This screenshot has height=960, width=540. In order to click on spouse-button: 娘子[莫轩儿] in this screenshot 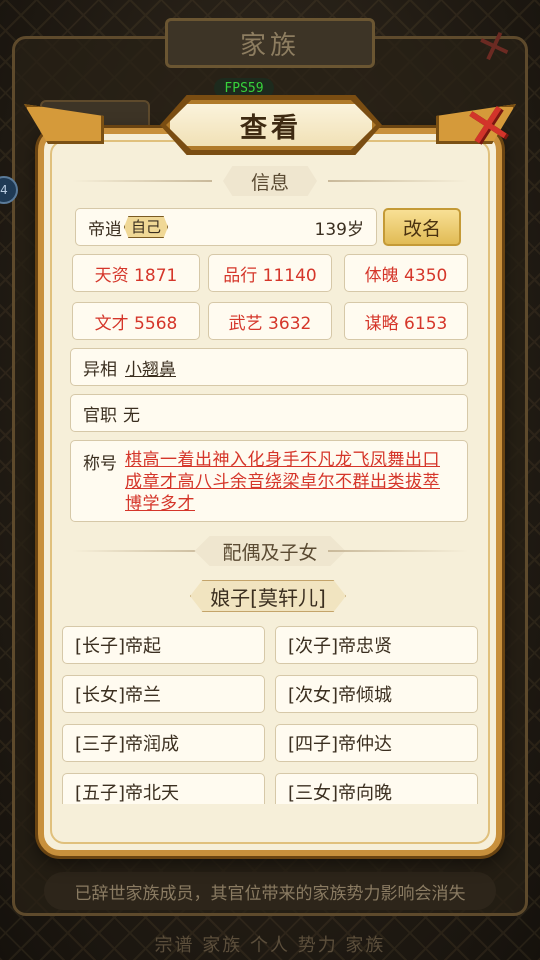, I will do `click(268, 596)`.